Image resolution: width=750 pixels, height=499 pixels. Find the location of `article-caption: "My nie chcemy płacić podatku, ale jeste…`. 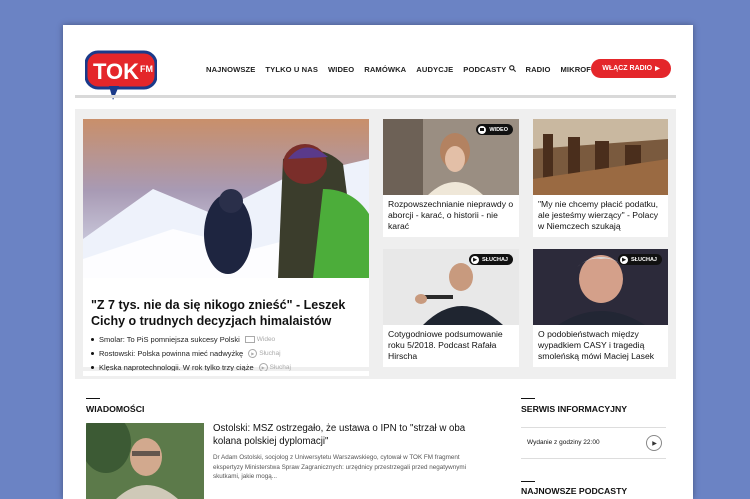

article-caption: "My nie chcemy płacić podatku, ale jeste… is located at coordinates (602, 215).